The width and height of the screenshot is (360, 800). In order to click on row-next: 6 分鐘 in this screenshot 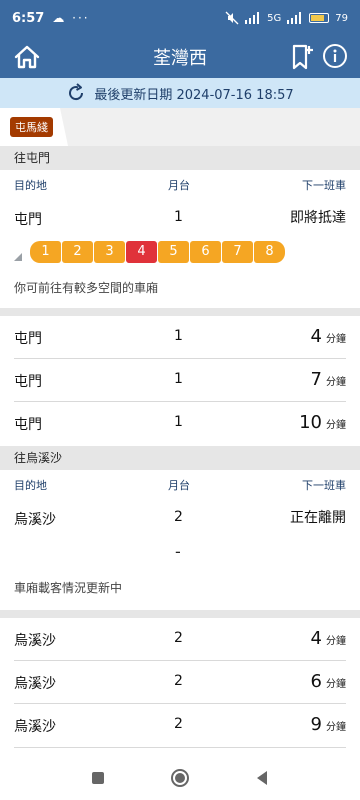, I will do `click(328, 681)`.